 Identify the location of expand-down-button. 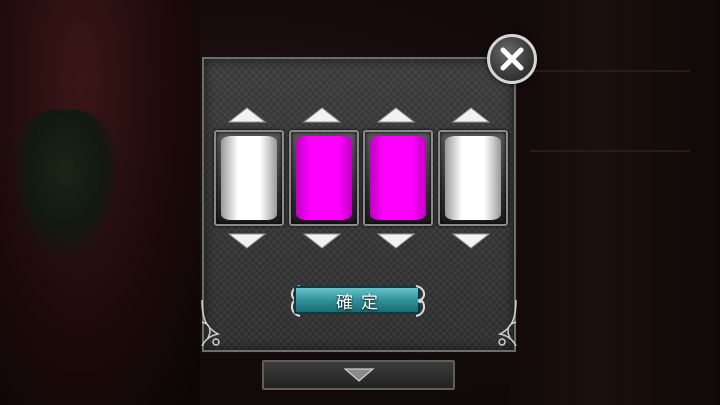
(358, 375).